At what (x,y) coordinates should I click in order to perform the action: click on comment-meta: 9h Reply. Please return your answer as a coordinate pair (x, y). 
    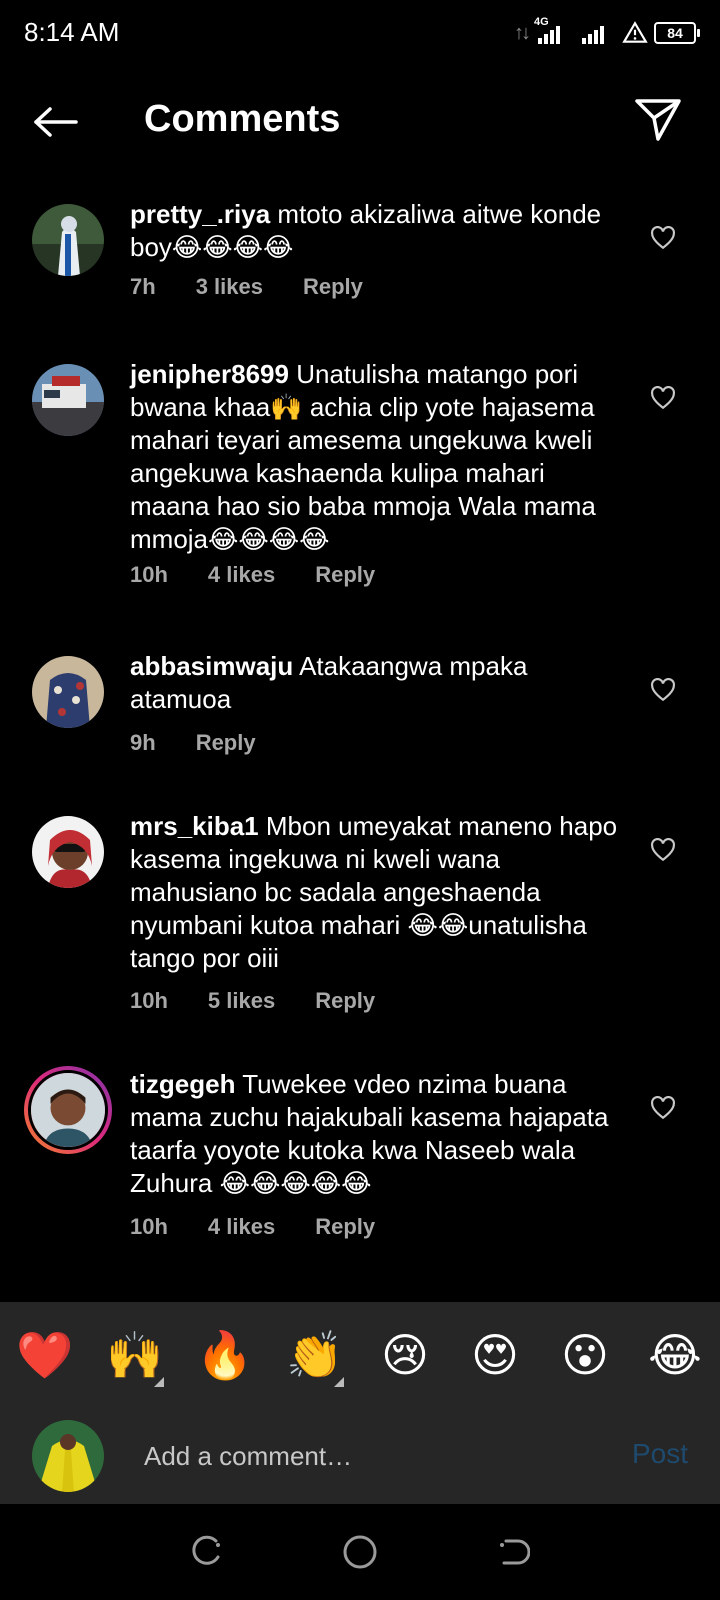
    Looking at the image, I should click on (193, 743).